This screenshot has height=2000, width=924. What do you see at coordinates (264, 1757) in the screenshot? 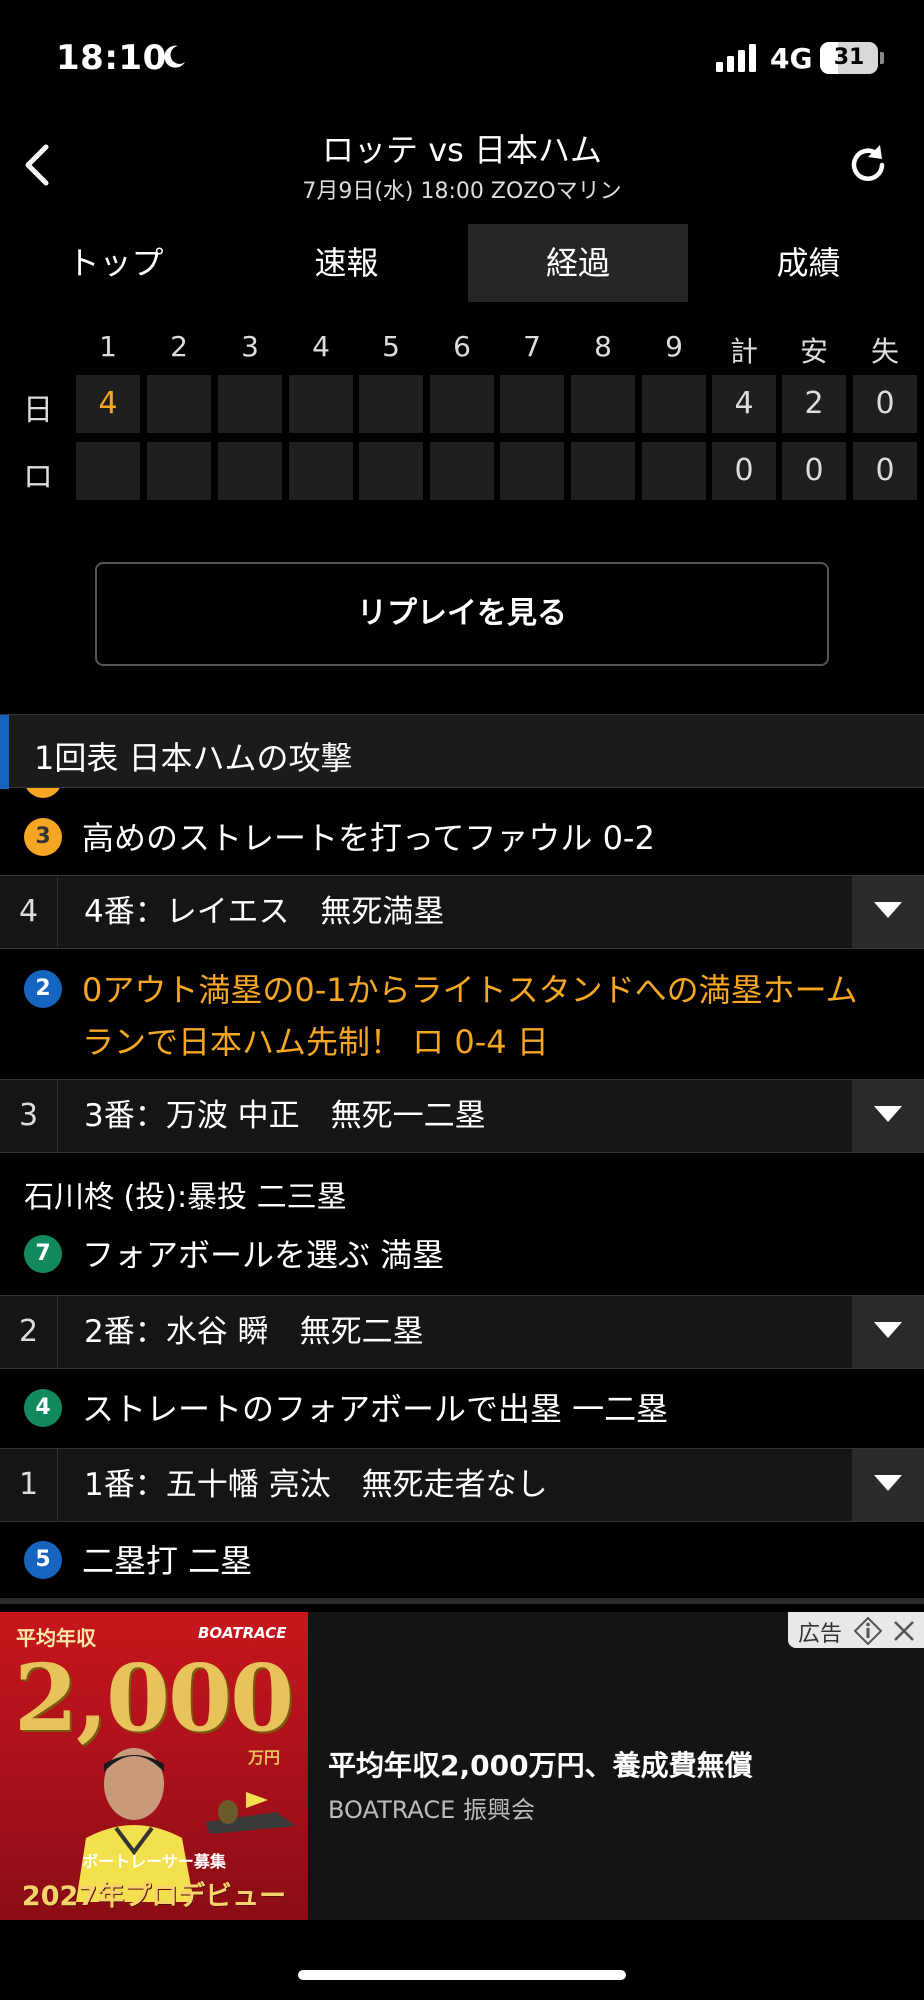
I see `ad-image-unit: 万円` at bounding box center [264, 1757].